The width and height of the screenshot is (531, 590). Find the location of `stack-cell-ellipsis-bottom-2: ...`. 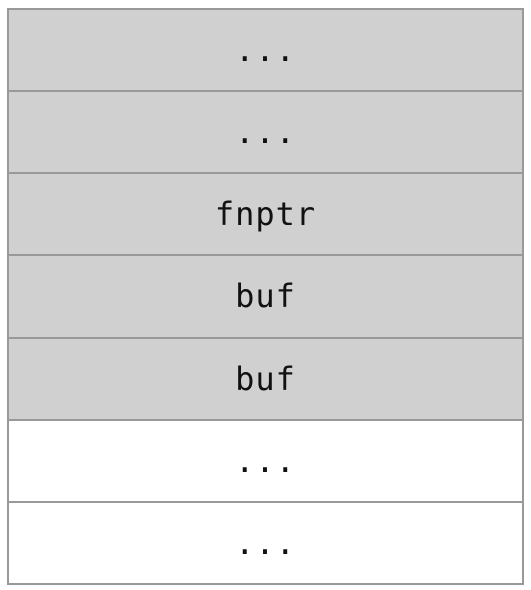

stack-cell-ellipsis-bottom-2: ... is located at coordinates (265, 541).